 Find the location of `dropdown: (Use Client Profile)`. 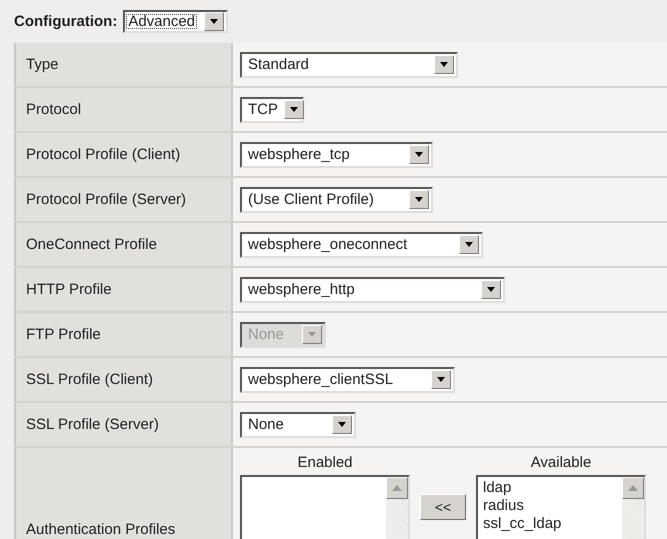

dropdown: (Use Client Profile) is located at coordinates (336, 199).